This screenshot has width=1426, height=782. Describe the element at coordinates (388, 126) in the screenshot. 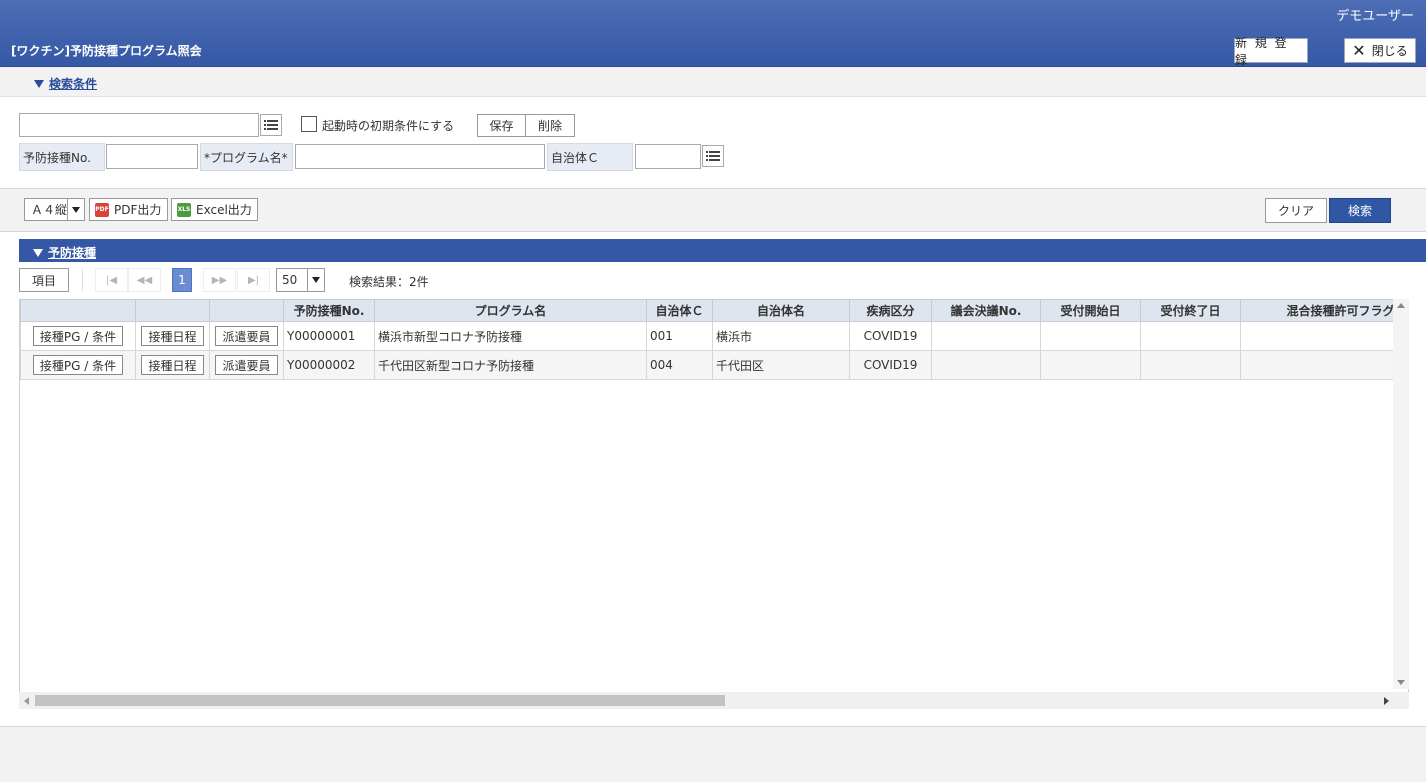

I see `default-condition-label: 起動時の初期条件にする` at that location.